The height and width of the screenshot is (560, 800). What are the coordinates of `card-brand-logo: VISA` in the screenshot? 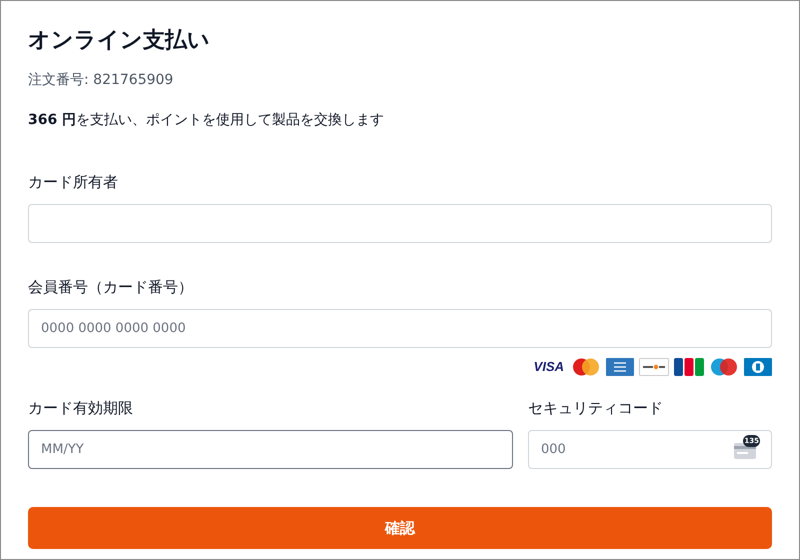 It's located at (549, 367).